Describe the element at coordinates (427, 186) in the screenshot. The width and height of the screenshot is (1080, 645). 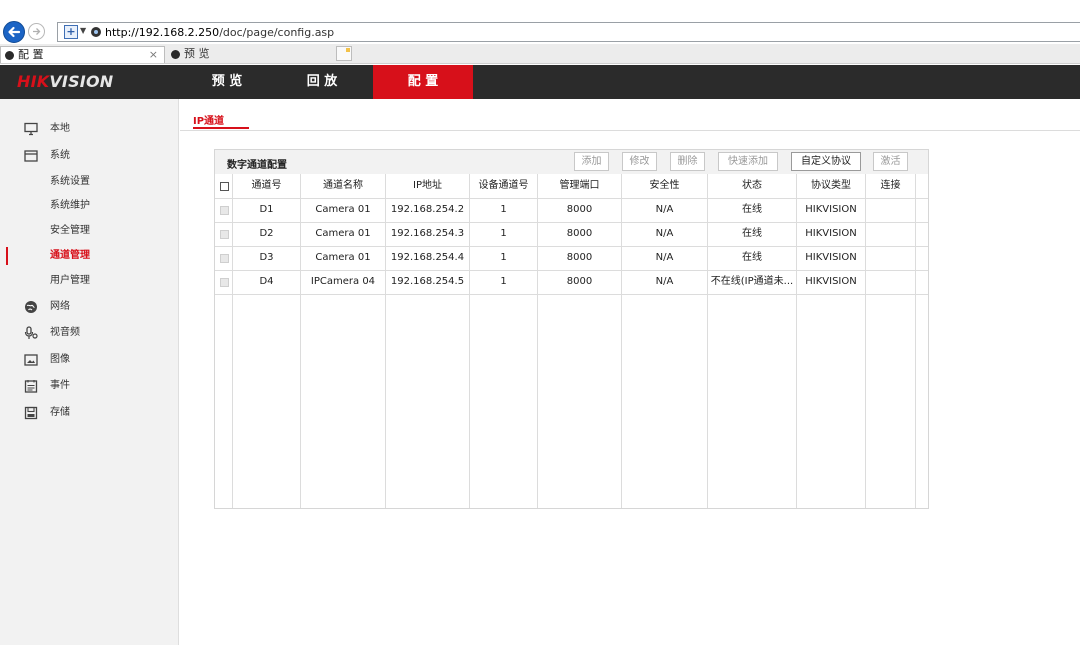
I see `column-header: IP地址` at that location.